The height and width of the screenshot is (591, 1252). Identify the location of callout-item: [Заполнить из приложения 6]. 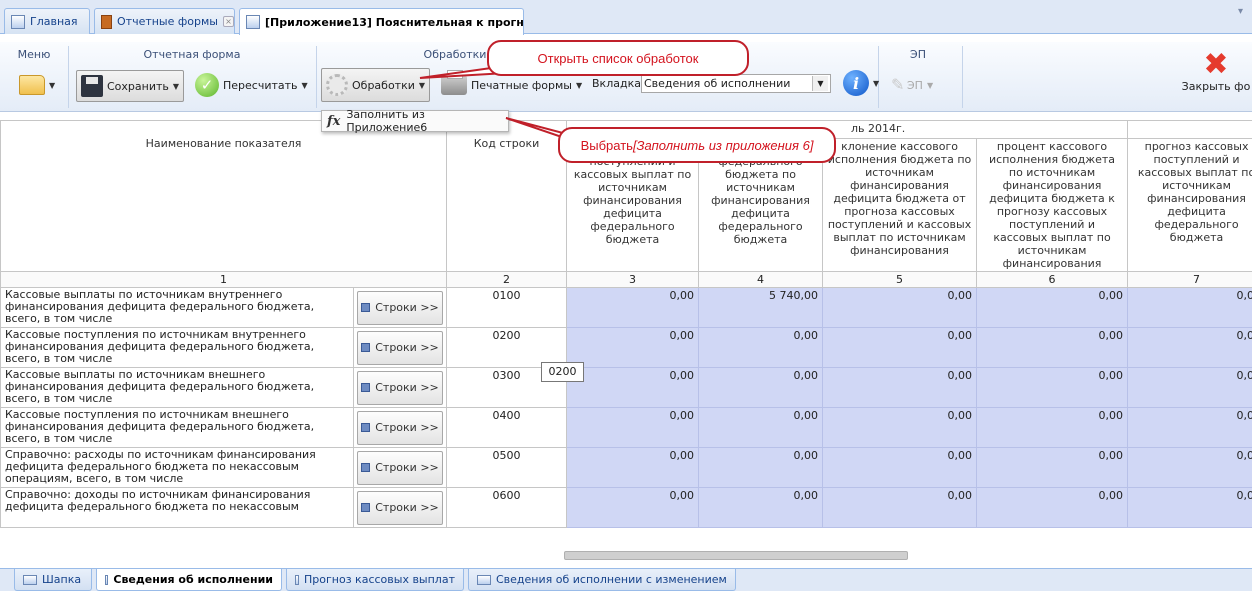
(723, 145).